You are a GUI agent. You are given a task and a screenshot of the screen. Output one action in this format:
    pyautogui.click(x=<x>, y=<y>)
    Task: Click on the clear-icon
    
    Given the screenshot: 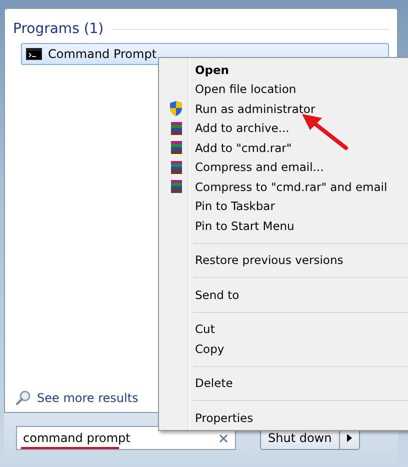 What is the action you would take?
    pyautogui.click(x=223, y=438)
    